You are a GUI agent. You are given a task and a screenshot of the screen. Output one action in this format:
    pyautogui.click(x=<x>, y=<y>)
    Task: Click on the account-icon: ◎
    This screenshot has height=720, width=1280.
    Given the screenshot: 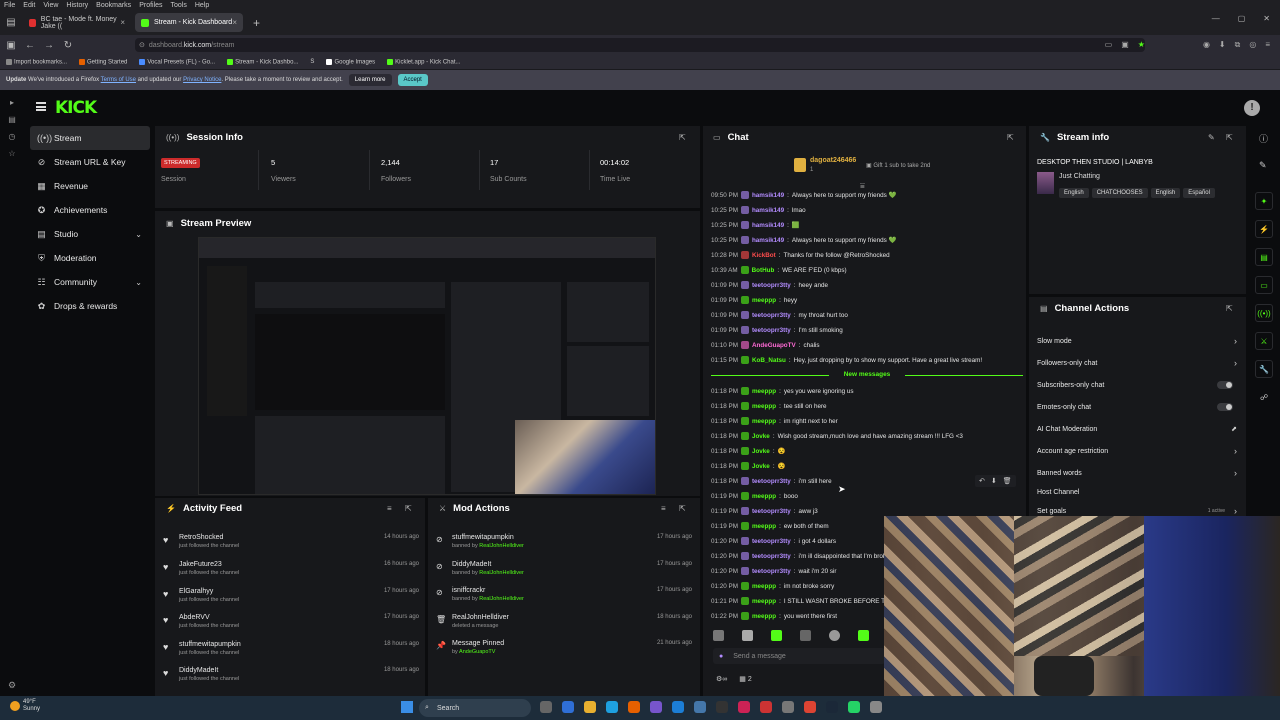 What is the action you would take?
    pyautogui.click(x=1252, y=45)
    